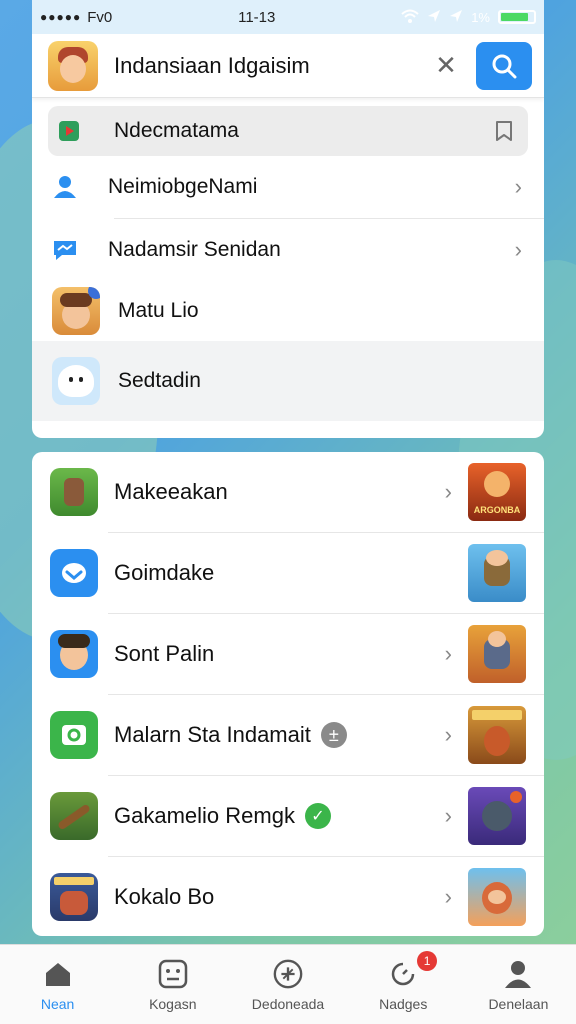 This screenshot has height=1024, width=576. Describe the element at coordinates (317, 816) in the screenshot. I see `verified-icon: ✓` at that location.